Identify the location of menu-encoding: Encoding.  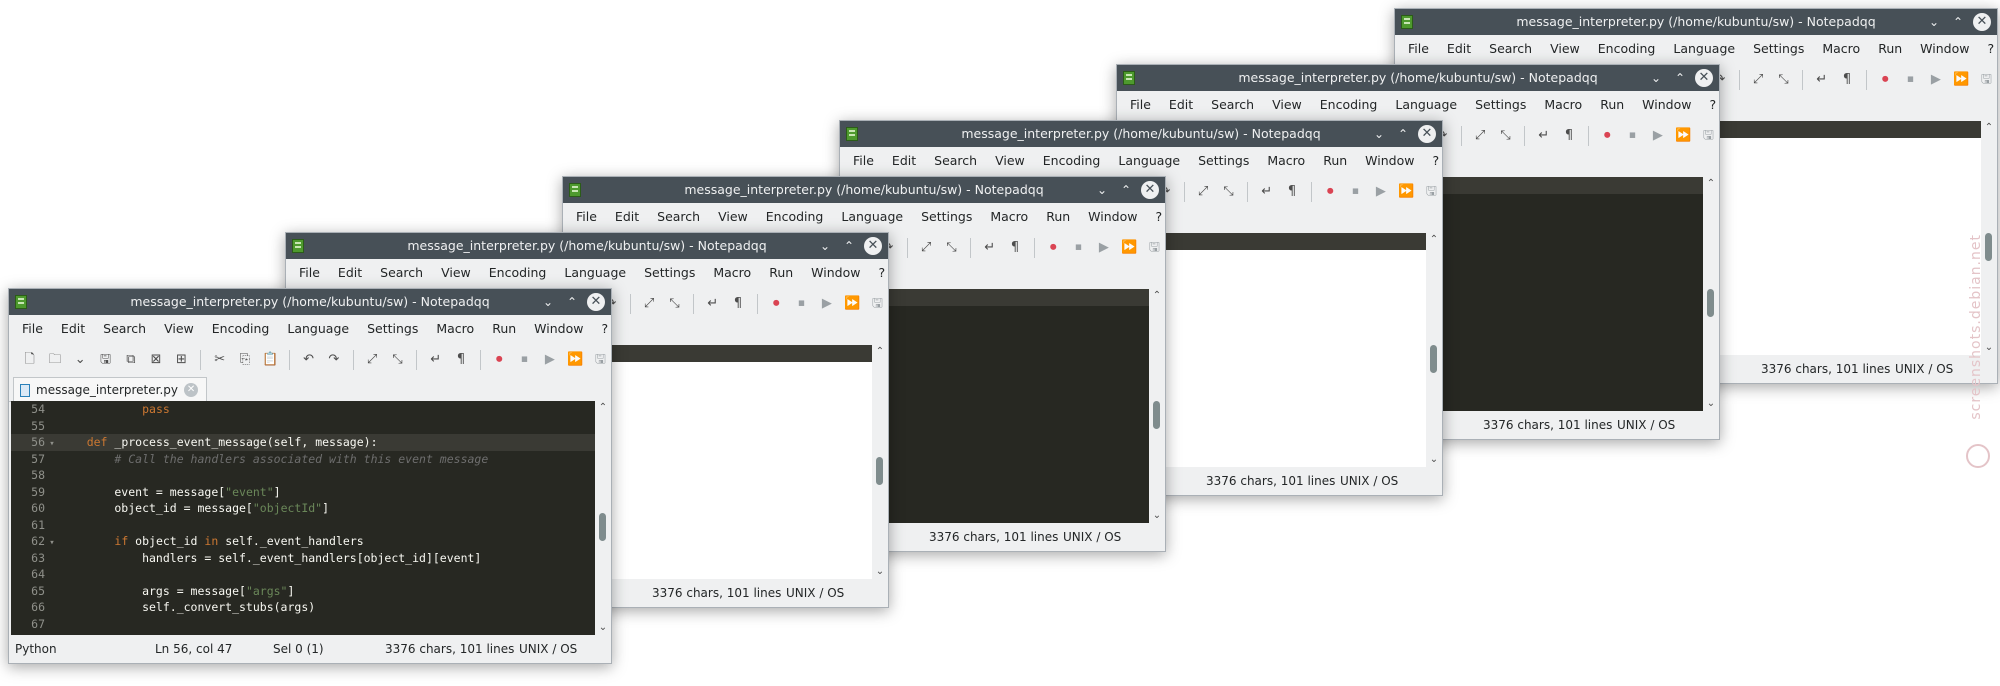
(1627, 49).